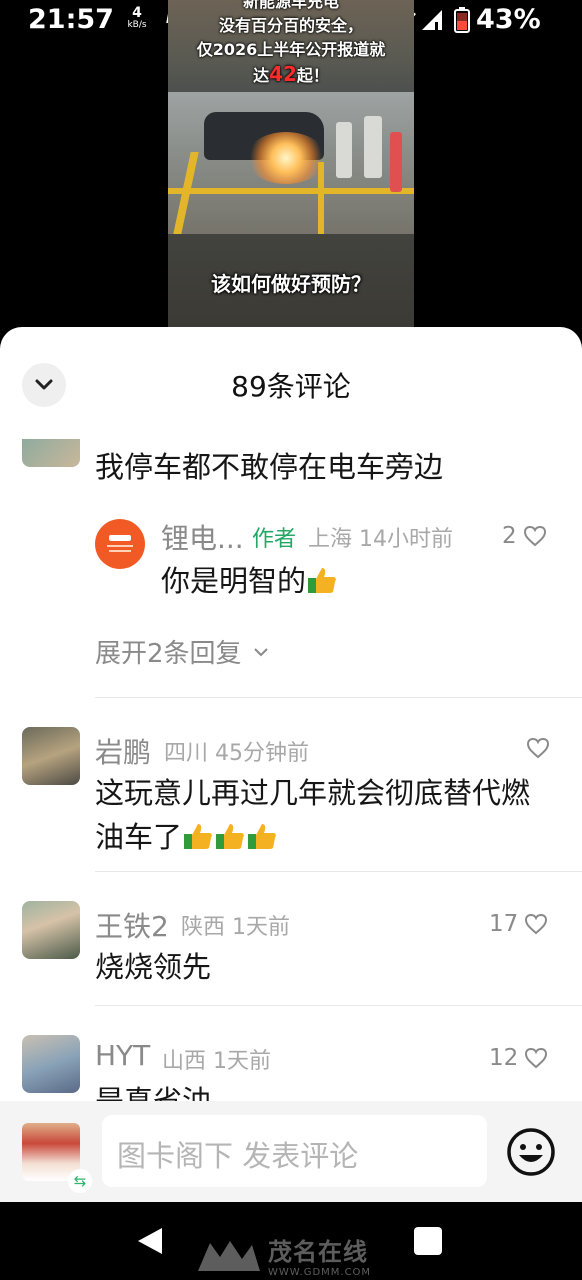 The image size is (582, 1280). I want to click on comment-meta: 上海 14小时前, so click(380, 537).